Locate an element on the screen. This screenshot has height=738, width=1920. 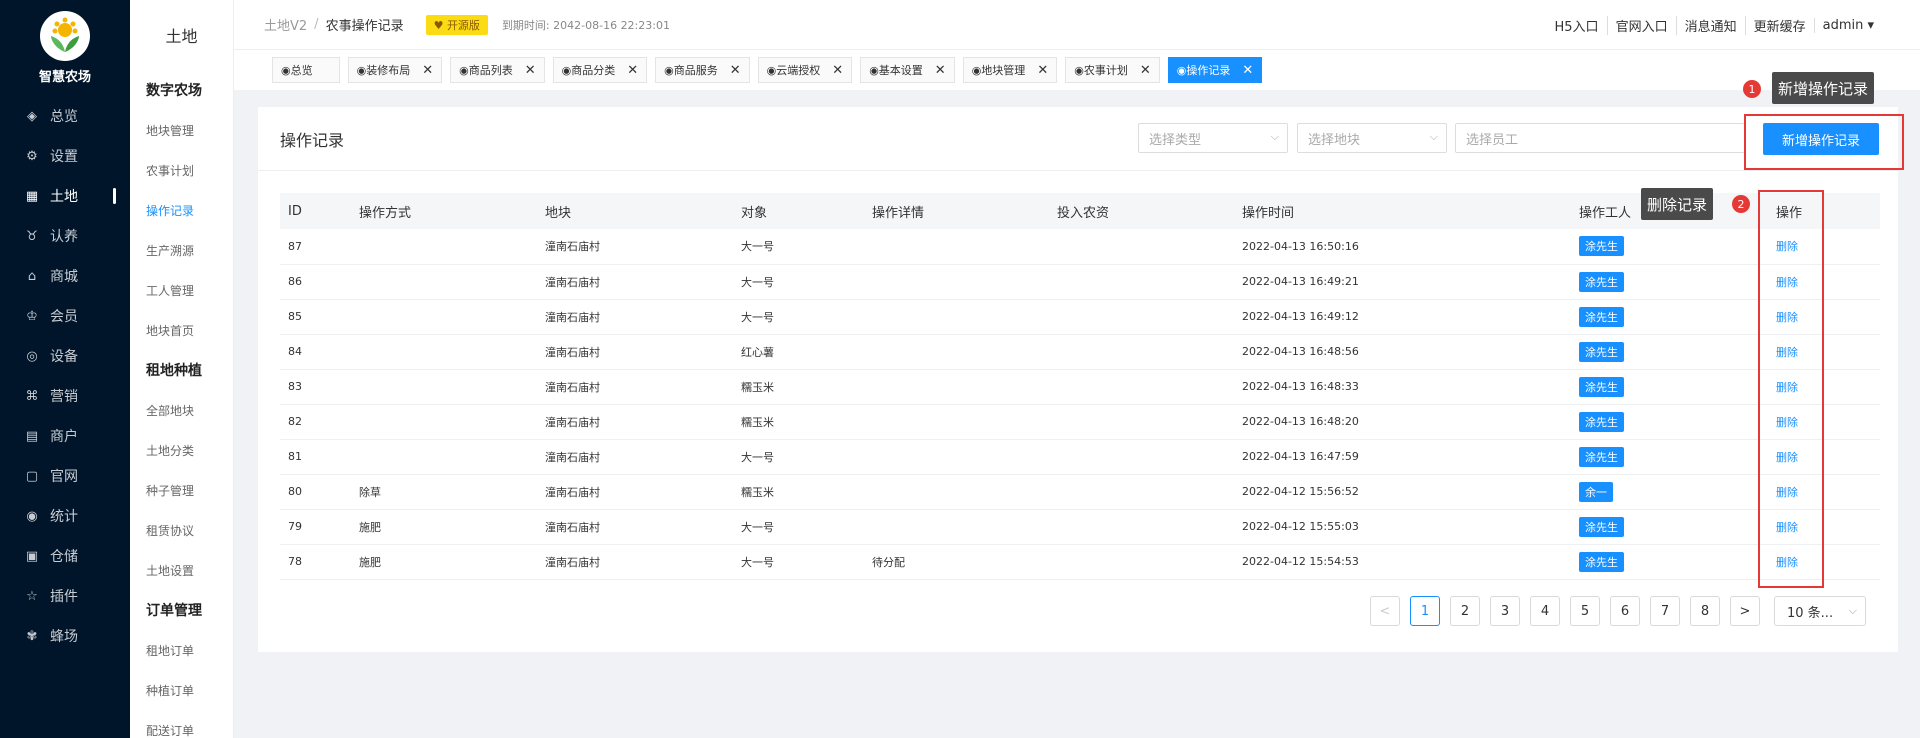
header-link: 官网入口 is located at coordinates (1641, 25).